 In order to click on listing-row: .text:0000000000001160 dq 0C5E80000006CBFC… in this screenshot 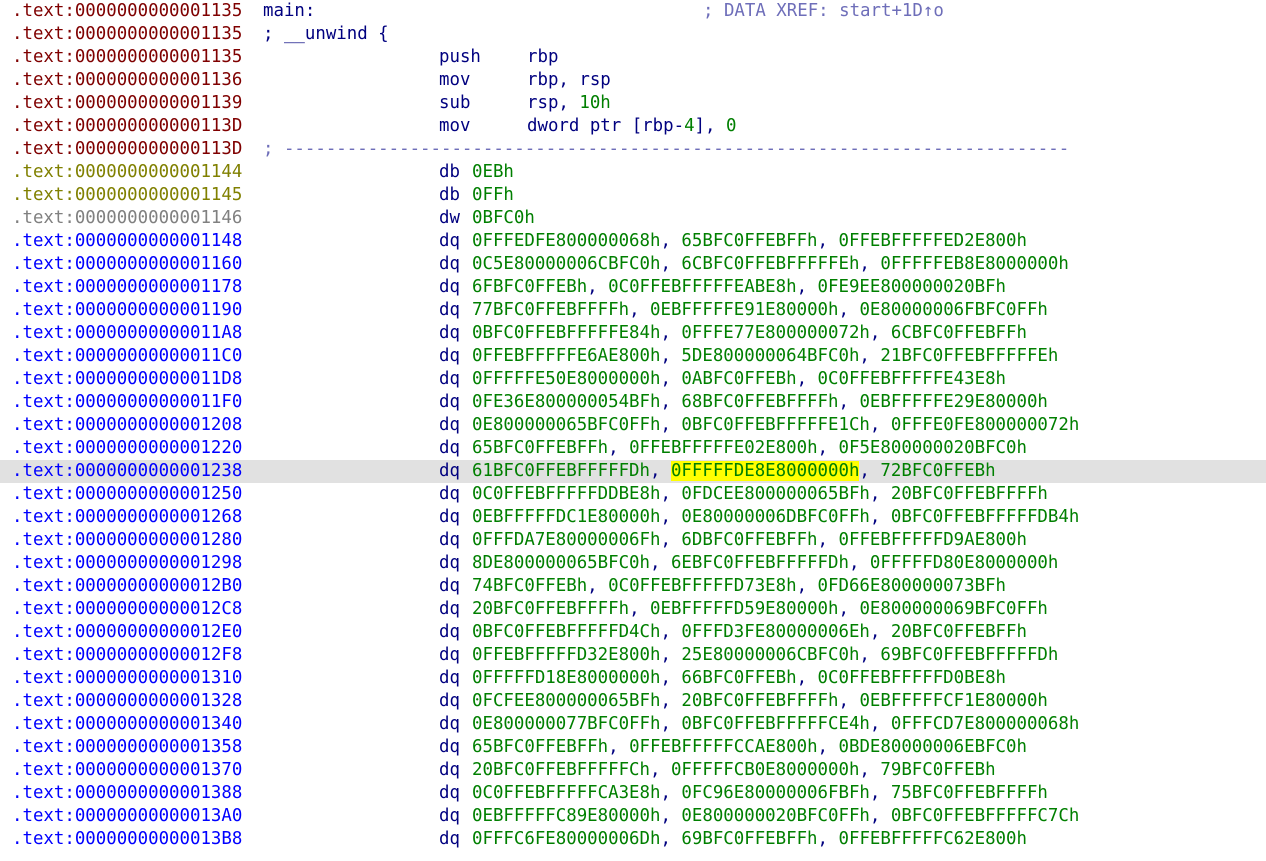, I will do `click(633, 264)`.